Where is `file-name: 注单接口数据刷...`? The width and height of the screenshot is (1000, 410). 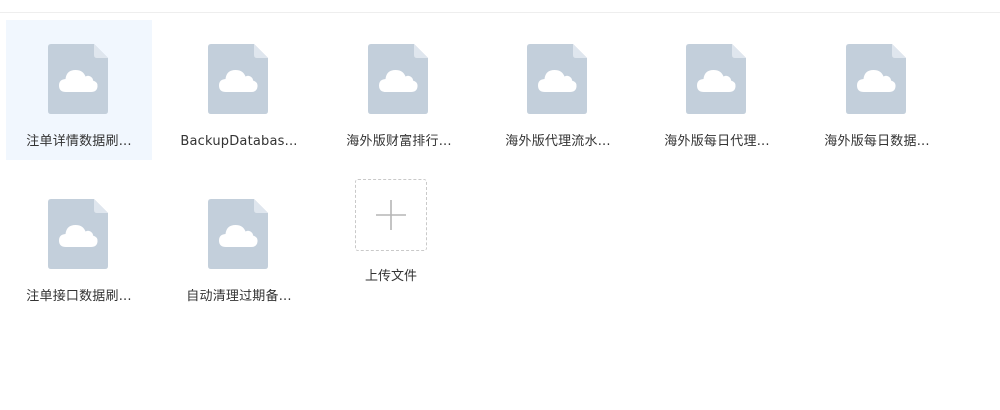
file-name: 注单接口数据刷... is located at coordinates (79, 296).